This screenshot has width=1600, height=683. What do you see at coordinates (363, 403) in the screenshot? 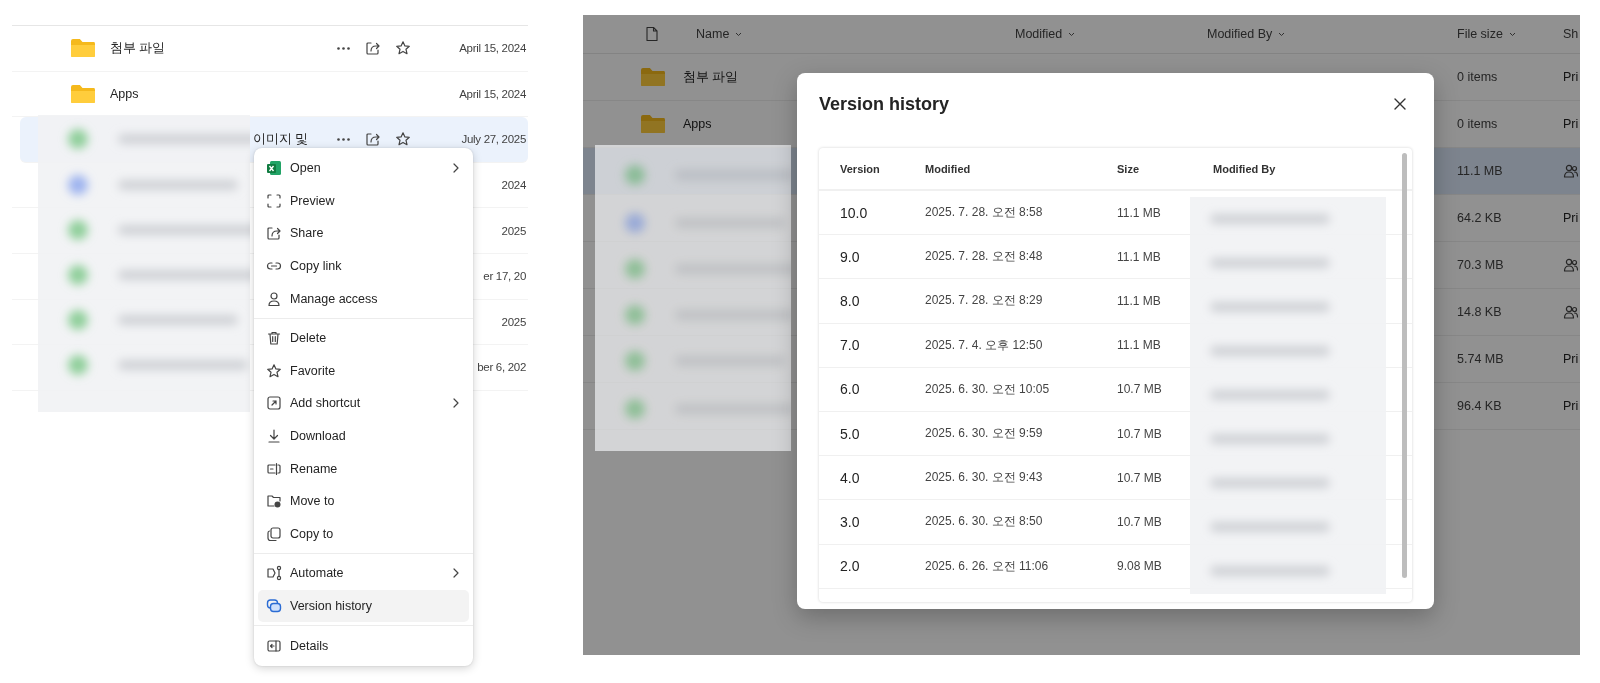
I see `menu-item: Add shortcut` at bounding box center [363, 403].